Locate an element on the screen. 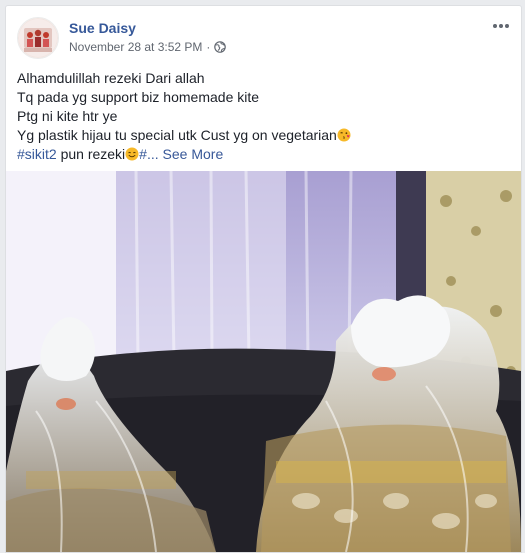 The image size is (525, 553). post-line: Alhamdulillah rezeki Dari allah is located at coordinates (111, 78).